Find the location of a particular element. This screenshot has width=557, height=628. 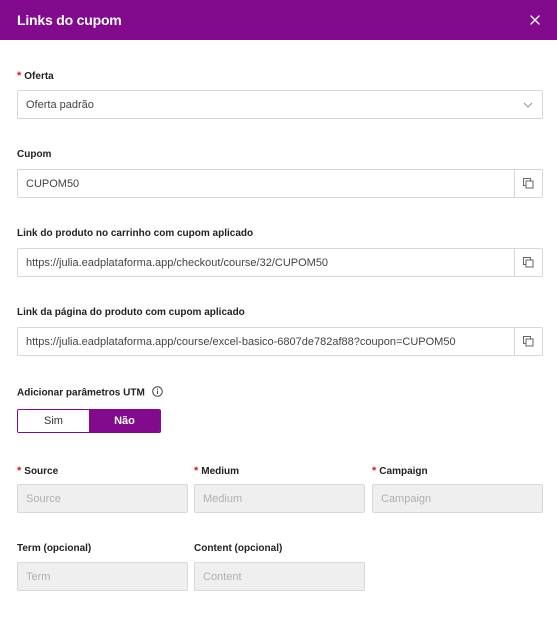

utm-option-sim: Sim is located at coordinates (53, 421).